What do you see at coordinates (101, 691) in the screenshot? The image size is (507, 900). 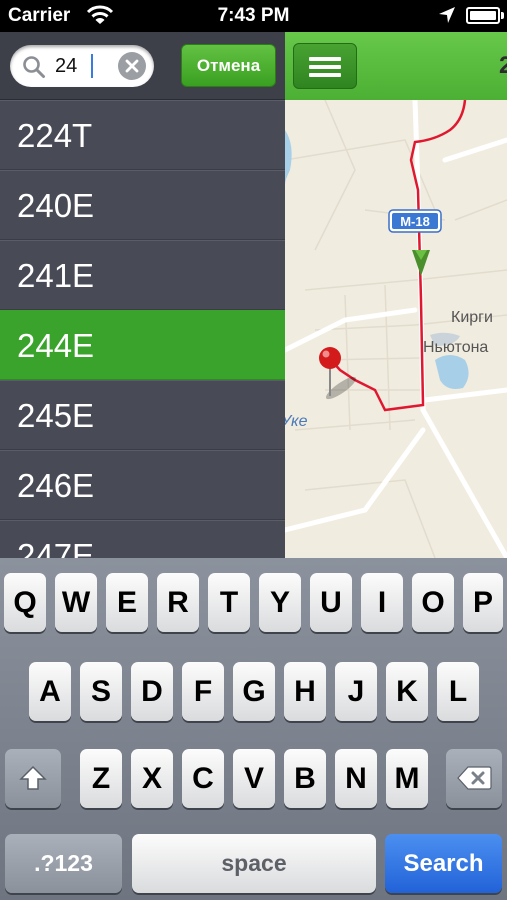 I see `key-s: S` at bounding box center [101, 691].